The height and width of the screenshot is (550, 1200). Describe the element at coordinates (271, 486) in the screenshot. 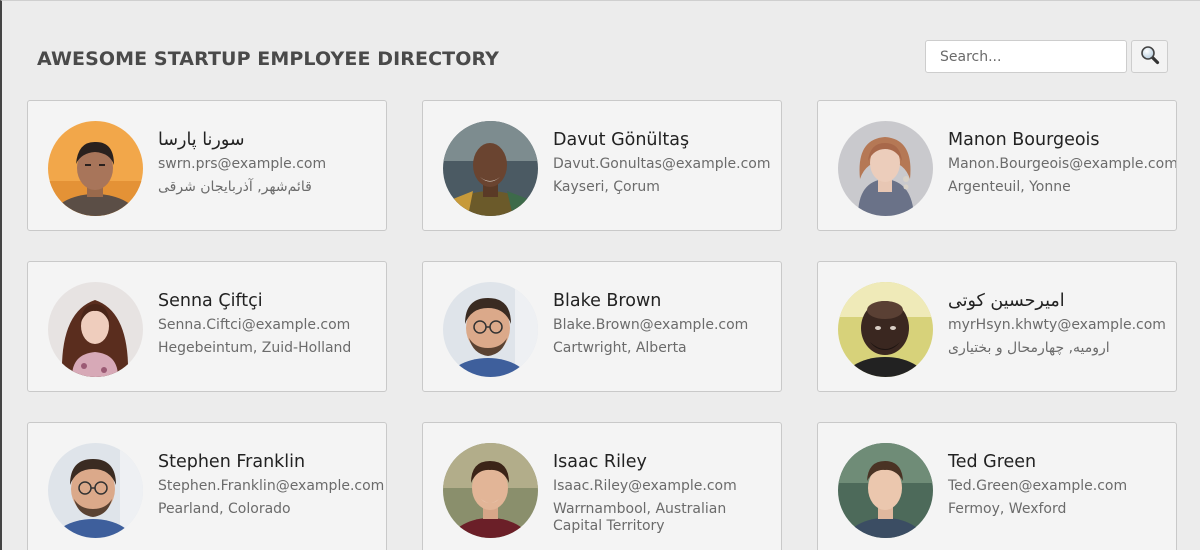

I see `employee-email: Stephen.Franklin@example.com` at that location.